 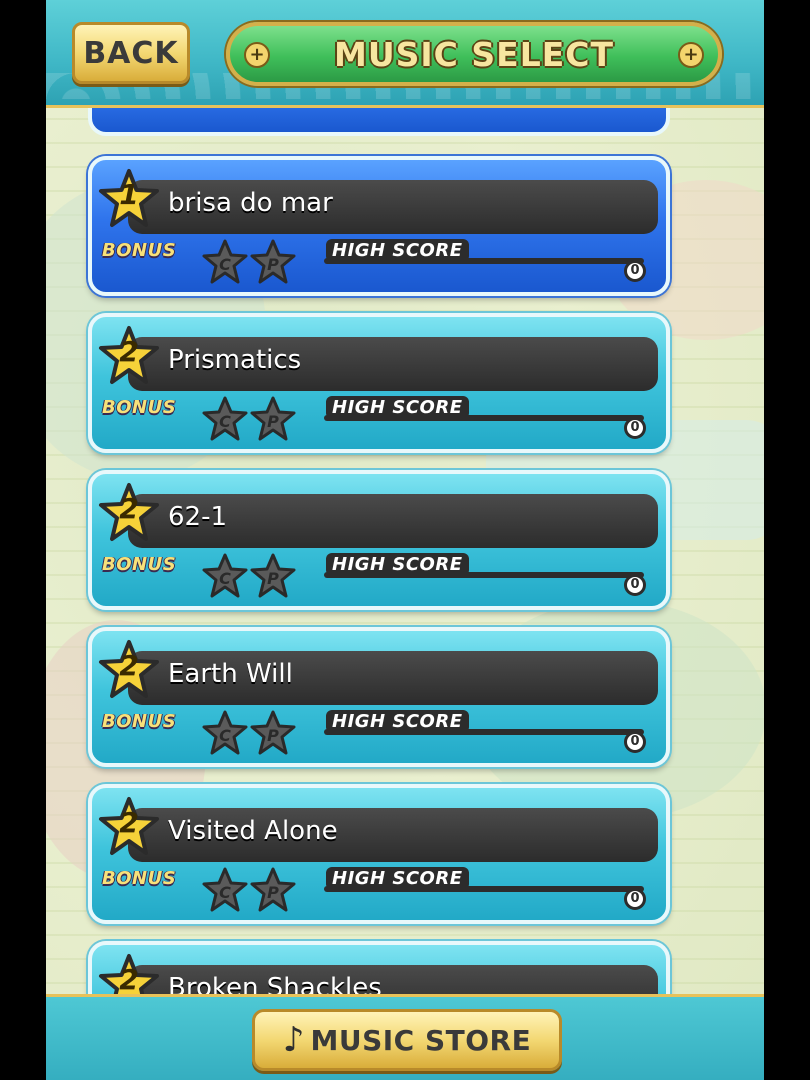 What do you see at coordinates (23, 540) in the screenshot?
I see `left-letterbox` at bounding box center [23, 540].